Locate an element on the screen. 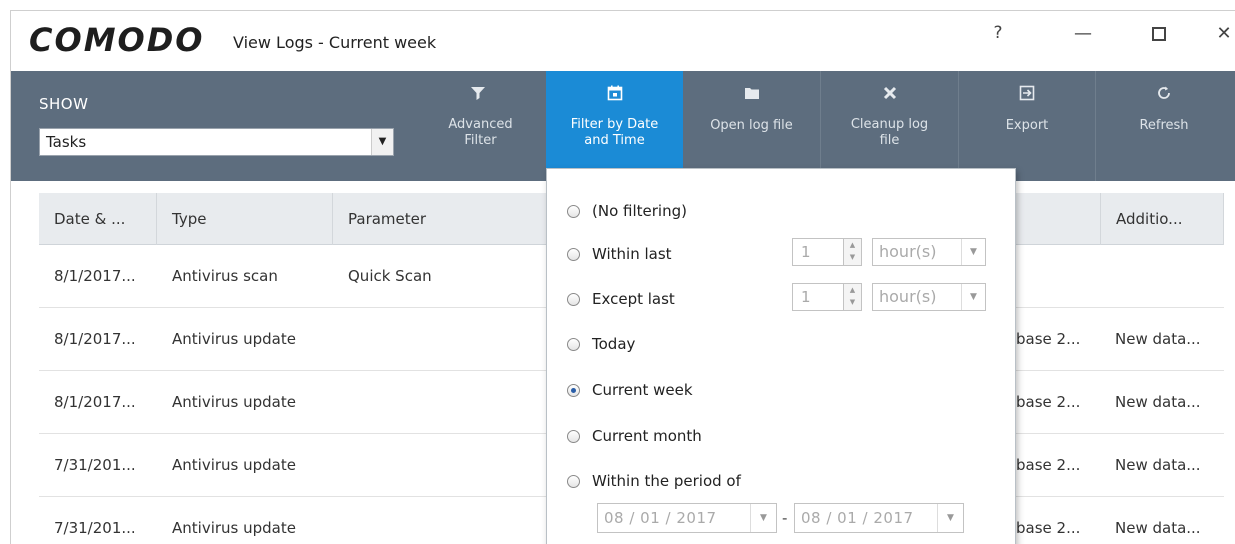 This screenshot has height=544, width=1235. maximize-icon is located at coordinates (1159, 34).